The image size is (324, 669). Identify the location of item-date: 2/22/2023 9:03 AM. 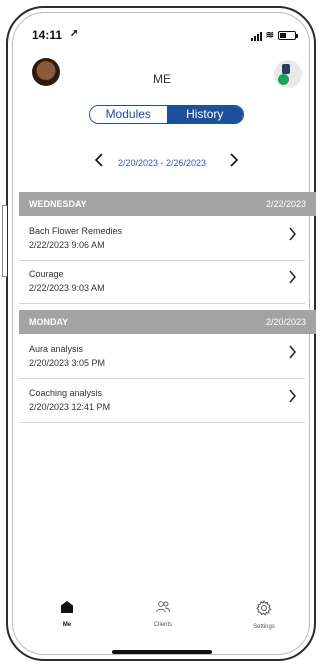
(67, 288).